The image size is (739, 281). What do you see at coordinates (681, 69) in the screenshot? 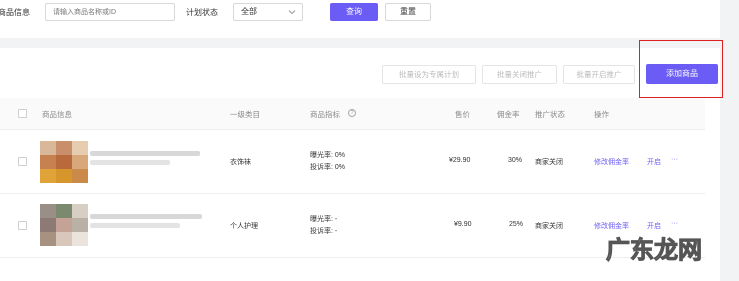
I see `highlight-annotation` at bounding box center [681, 69].